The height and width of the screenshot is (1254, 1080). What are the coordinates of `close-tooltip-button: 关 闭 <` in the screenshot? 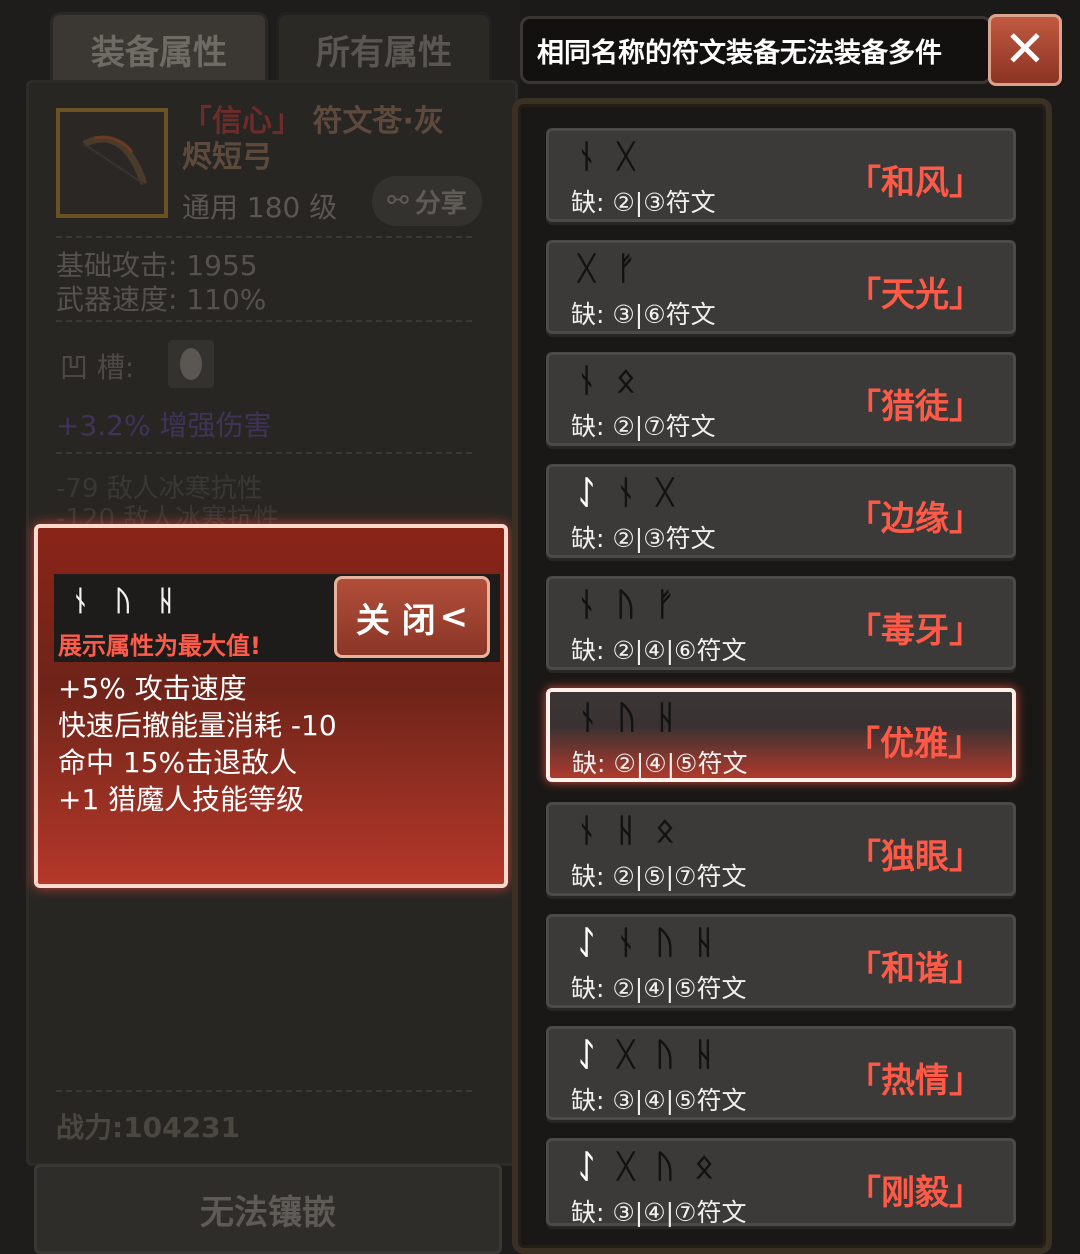 It's located at (412, 617).